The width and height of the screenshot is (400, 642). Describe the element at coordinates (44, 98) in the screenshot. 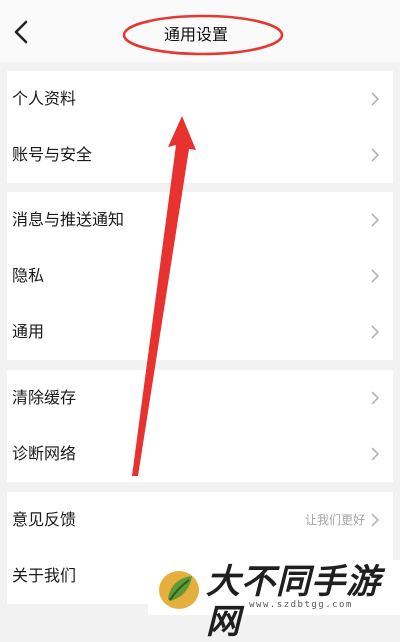

I see `settings-item-label: 个人资料` at that location.